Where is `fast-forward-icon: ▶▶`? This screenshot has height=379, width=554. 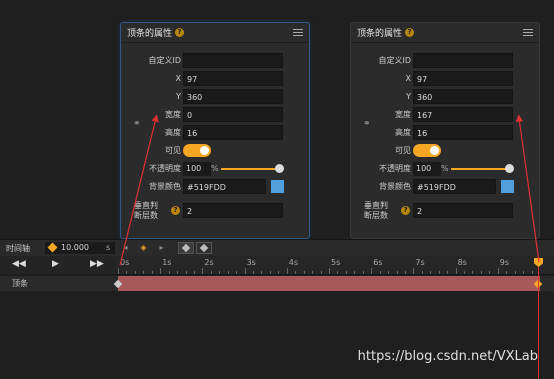 fast-forward-icon: ▶▶ is located at coordinates (97, 264).